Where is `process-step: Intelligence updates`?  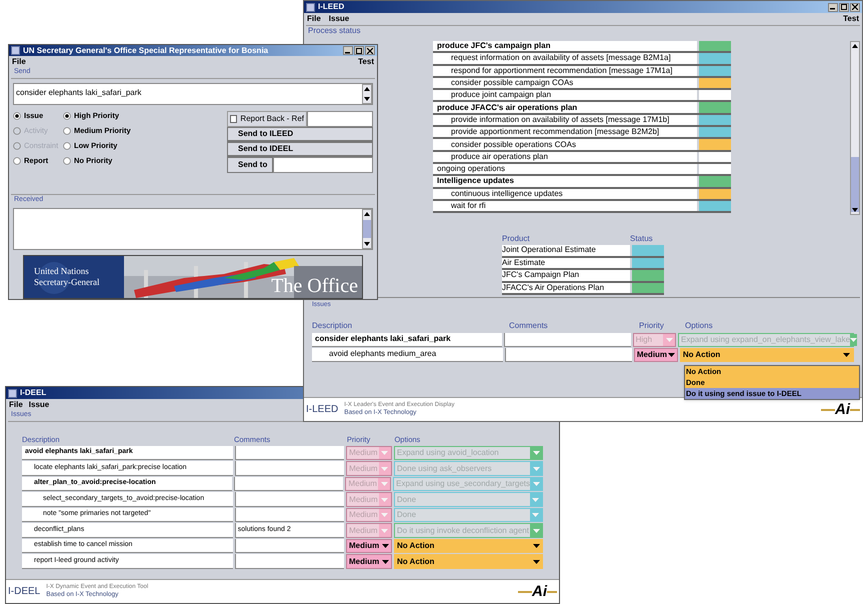
process-step: Intelligence updates is located at coordinates (565, 181).